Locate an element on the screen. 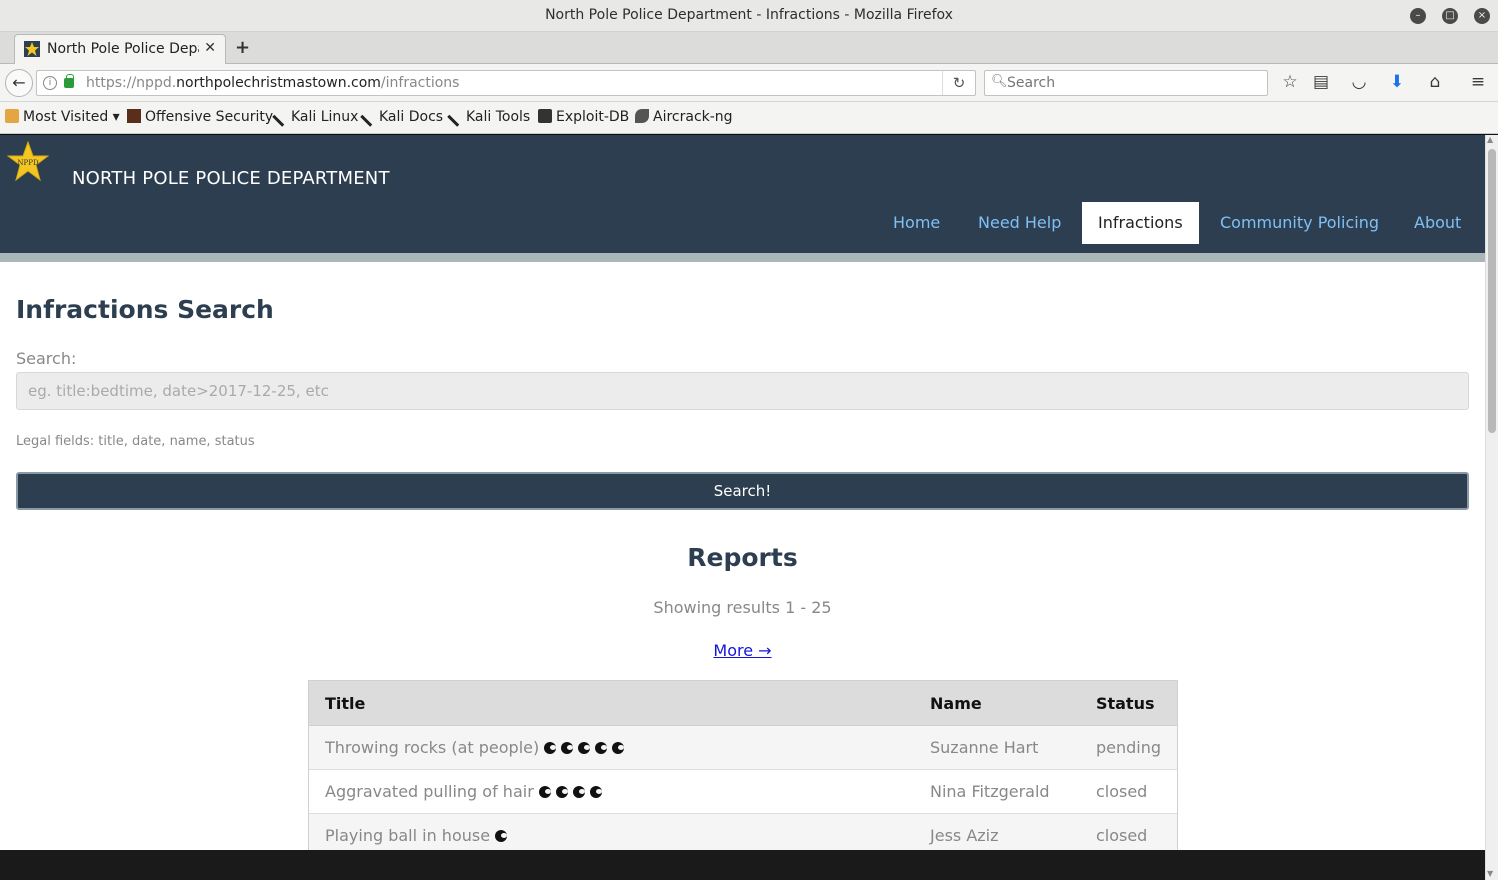  svg-text: NPPD is located at coordinates (28, 163).